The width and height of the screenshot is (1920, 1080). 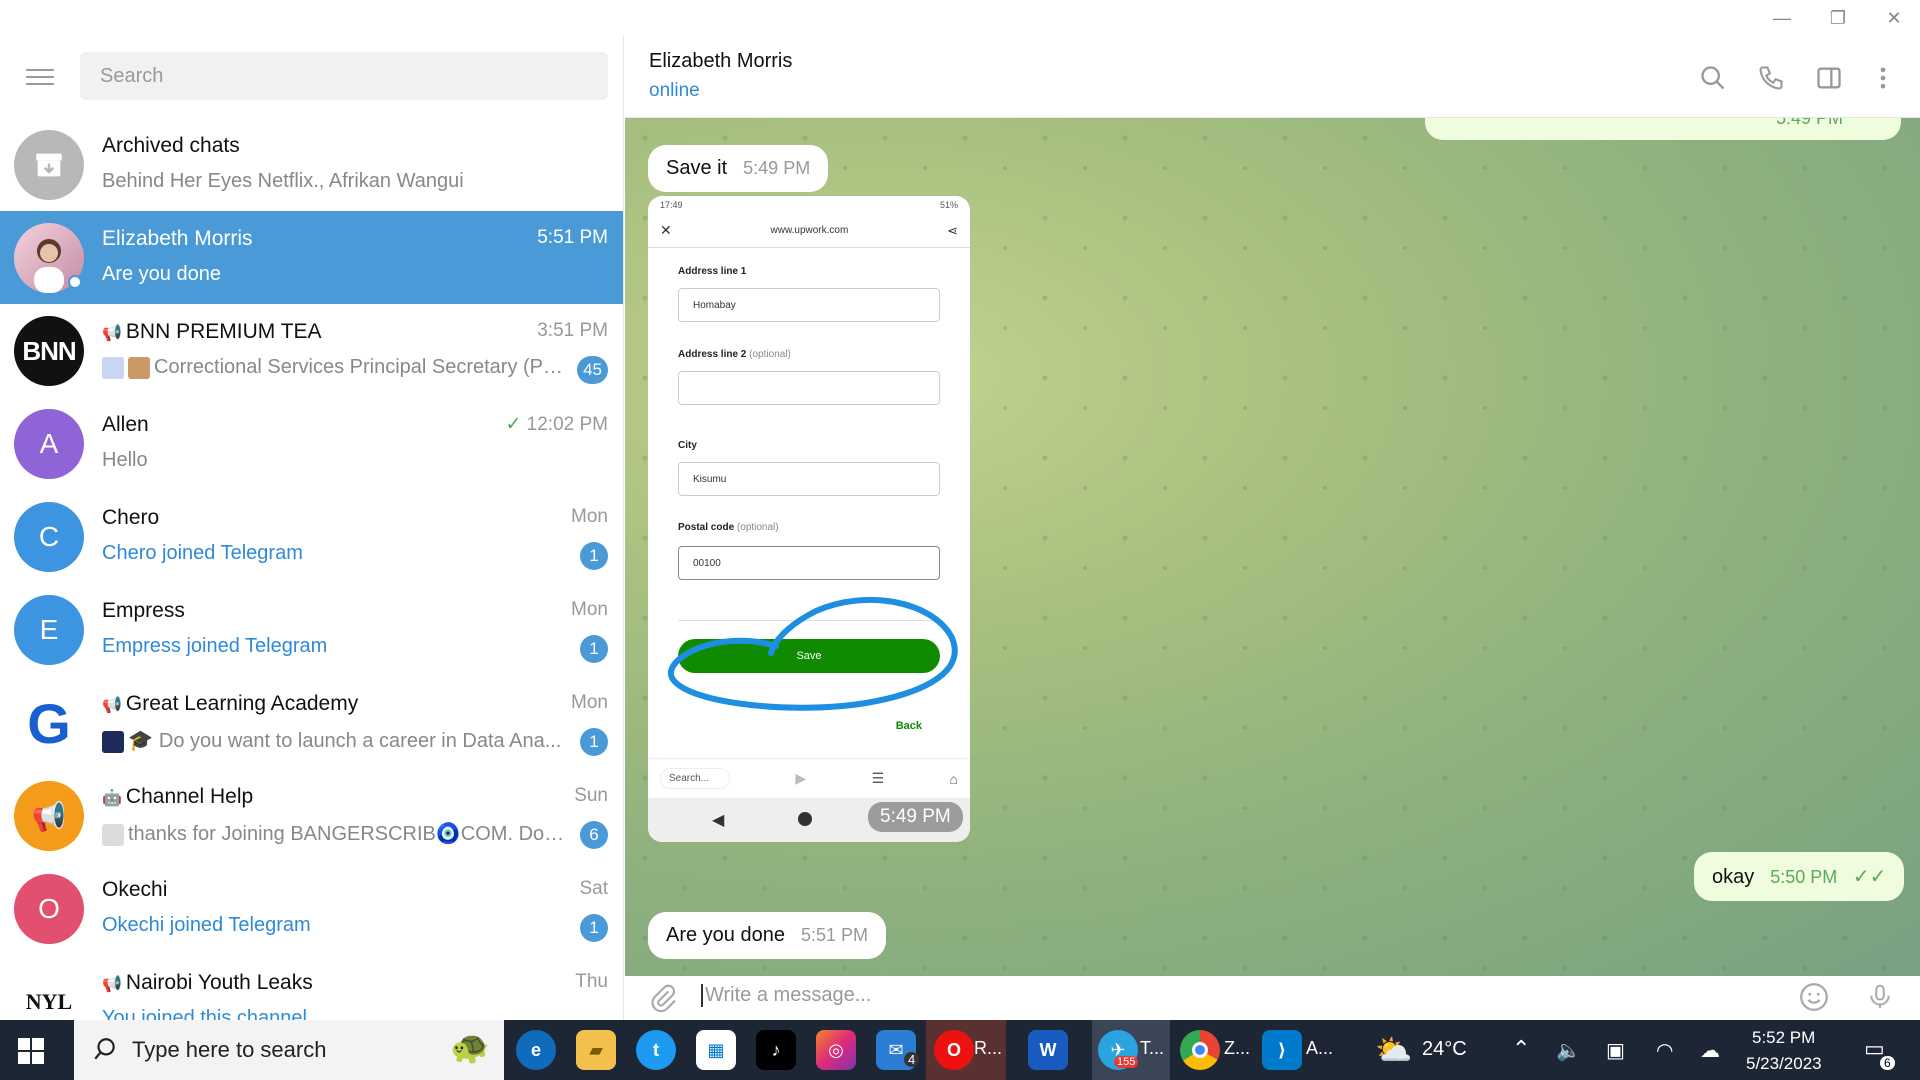 I want to click on field-label: Address line 1, so click(x=712, y=271).